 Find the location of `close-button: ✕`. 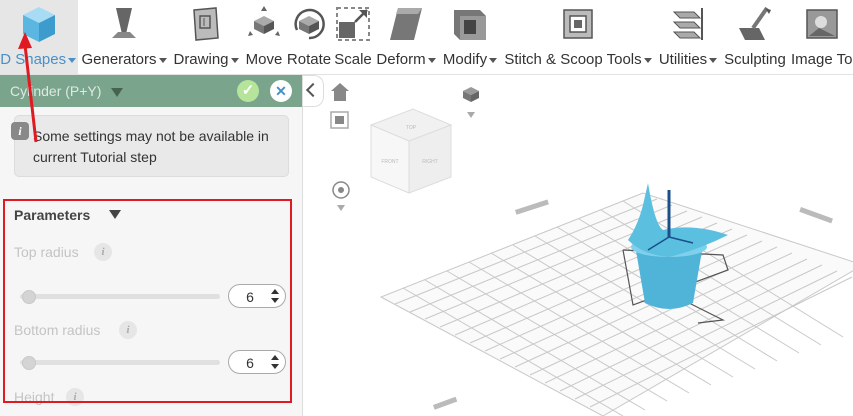

close-button: ✕ is located at coordinates (281, 91).